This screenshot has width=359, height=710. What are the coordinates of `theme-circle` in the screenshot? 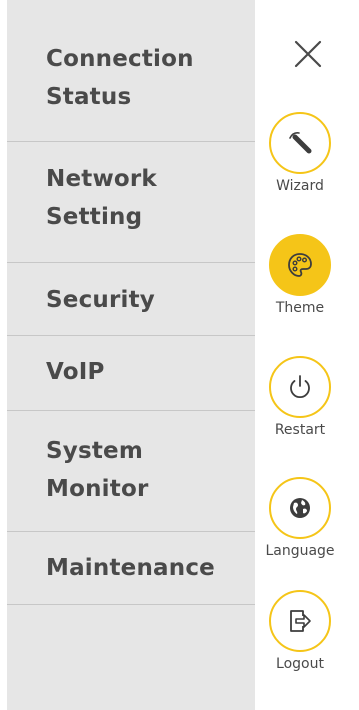 It's located at (300, 265).